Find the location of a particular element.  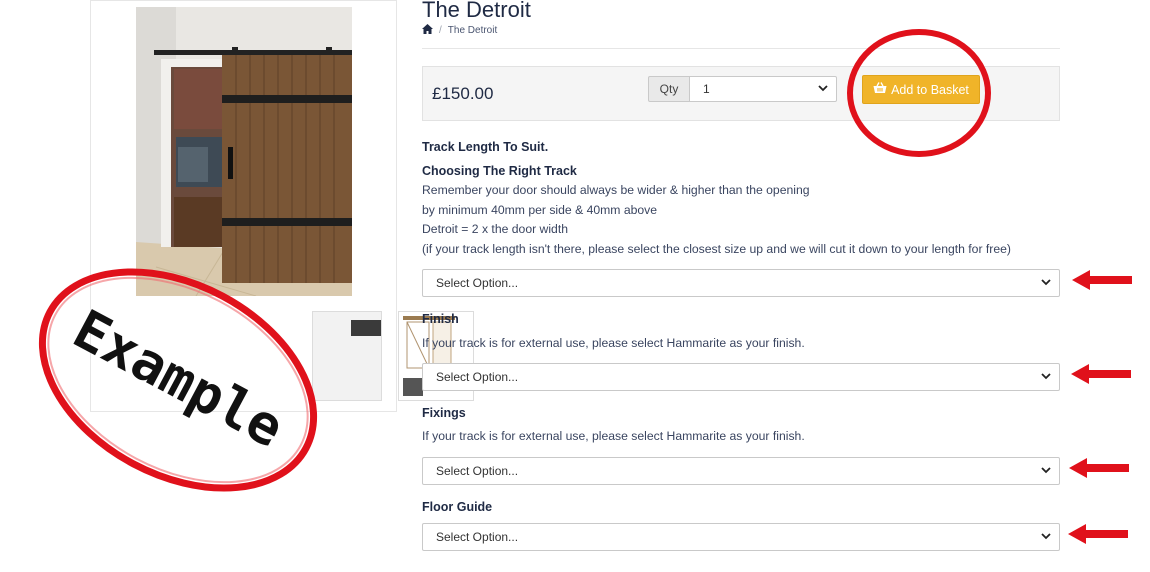

thumbnail-door is located at coordinates (347, 356).